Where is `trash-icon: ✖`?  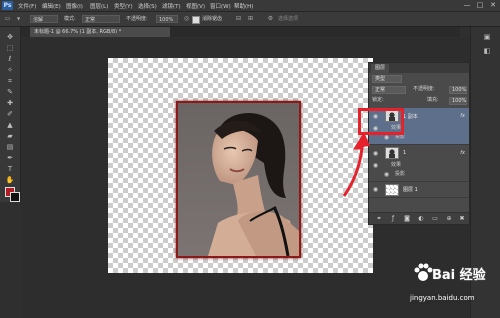 trash-icon: ✖ is located at coordinates (462, 218).